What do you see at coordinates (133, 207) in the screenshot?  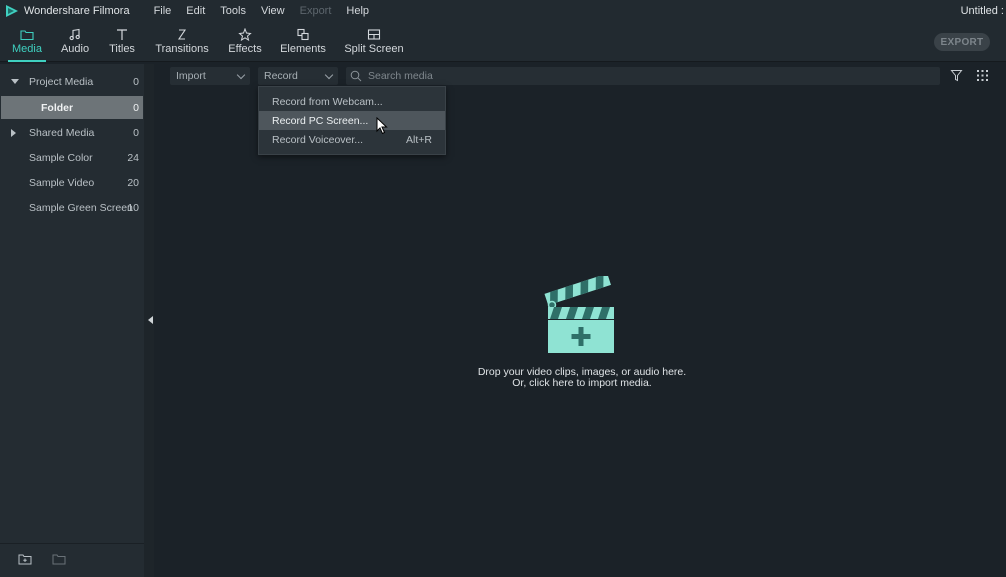 I see `sidebar-item-count: 10` at bounding box center [133, 207].